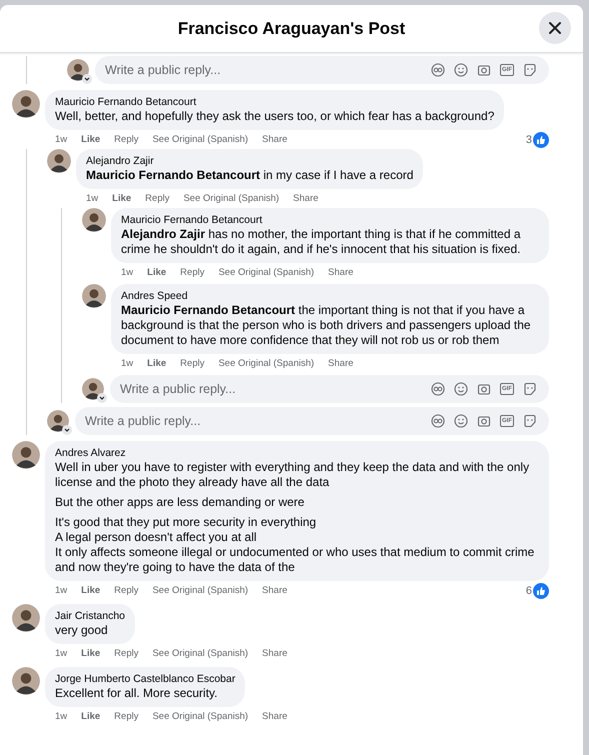  Describe the element at coordinates (321, 242) in the screenshot. I see `comment-text: Alejandro Zajir has no mother, the important thing is that if he committed a crime he shouldn't do it again, and if he's innocent that his situation is fixed.` at that location.